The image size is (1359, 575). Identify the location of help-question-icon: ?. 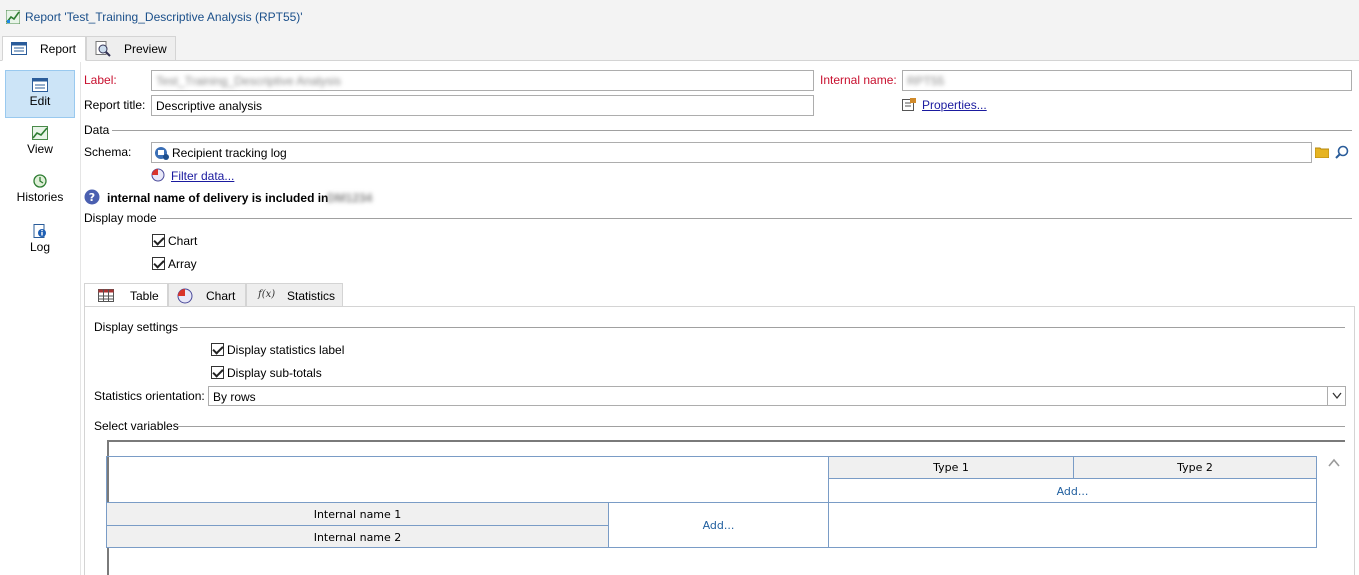
(92, 197).